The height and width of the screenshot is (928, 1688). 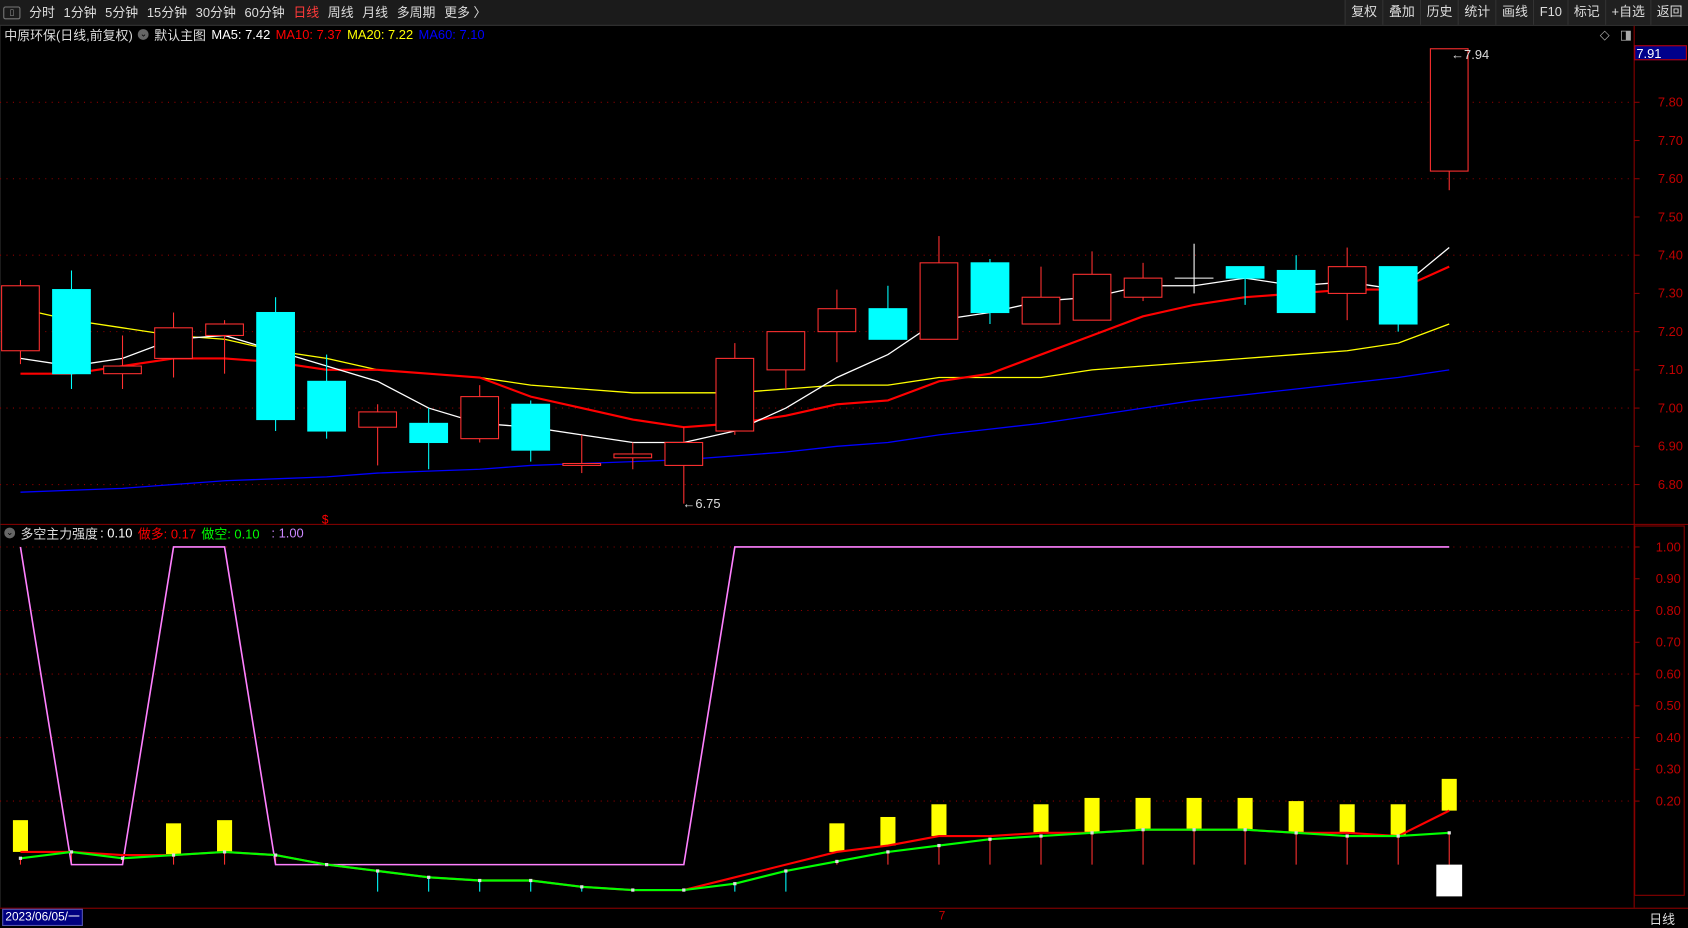 I want to click on sub-tick-label: 1.00, so click(x=1668, y=546).